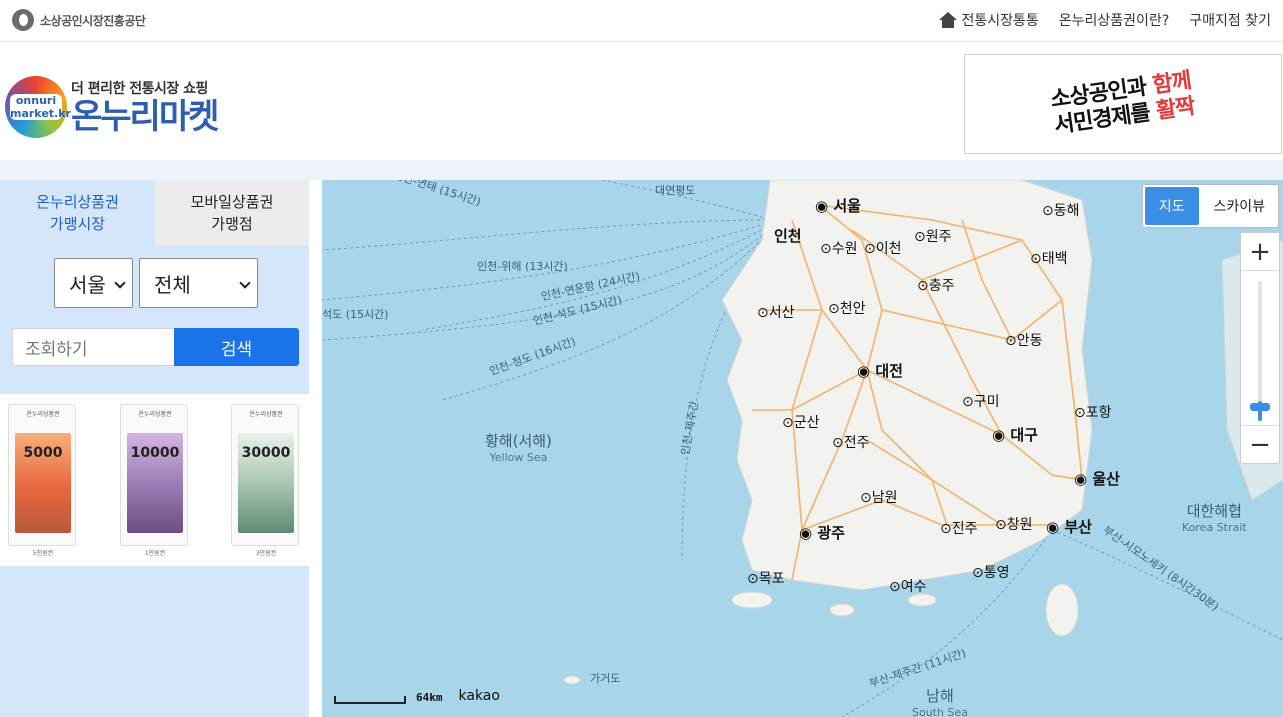 This screenshot has height=717, width=1283. What do you see at coordinates (77, 213) in the screenshot?
I see `tab-onnuri-market: 온누리상품권 가맹시장` at bounding box center [77, 213].